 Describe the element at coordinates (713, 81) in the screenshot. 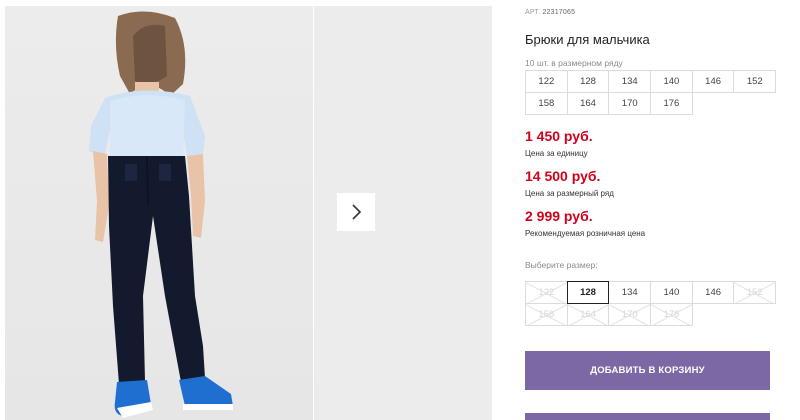

I see `pack-size-cell: 146` at that location.